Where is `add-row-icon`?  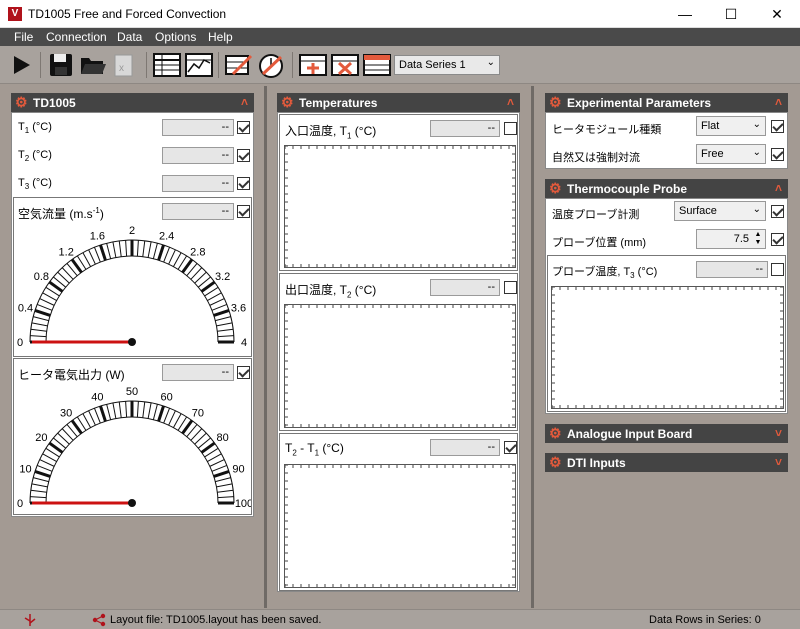
add-row-icon is located at coordinates (313, 65).